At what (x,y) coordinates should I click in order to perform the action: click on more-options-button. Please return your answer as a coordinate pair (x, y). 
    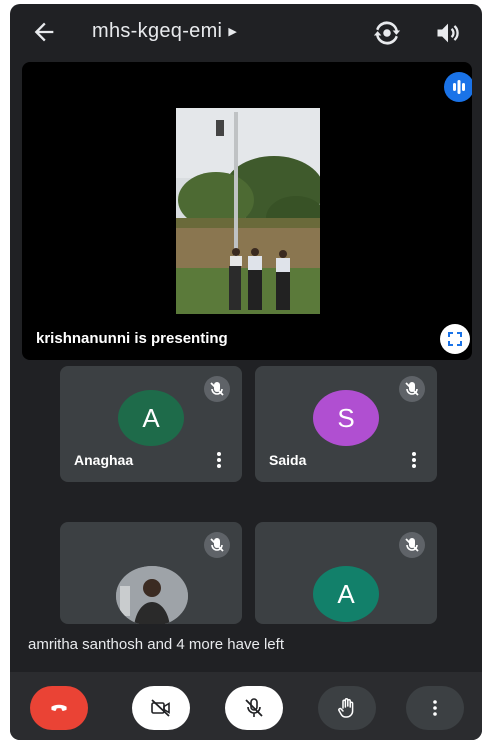
    Looking at the image, I should click on (435, 708).